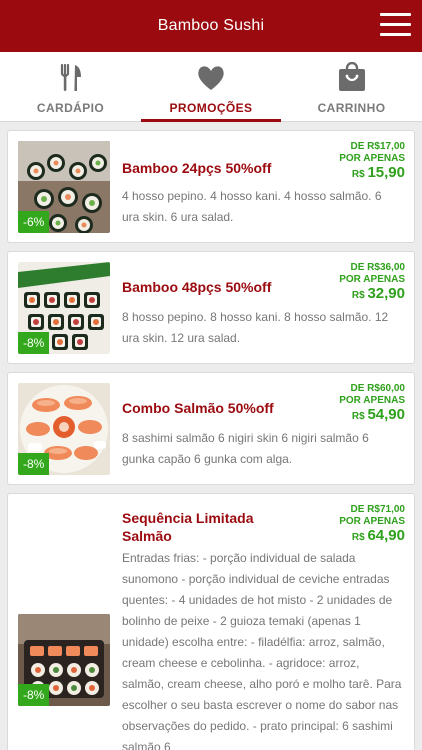 Image resolution: width=422 pixels, height=750 pixels. What do you see at coordinates (188, 527) in the screenshot?
I see `product-name: Sequência Limitada Salmão` at bounding box center [188, 527].